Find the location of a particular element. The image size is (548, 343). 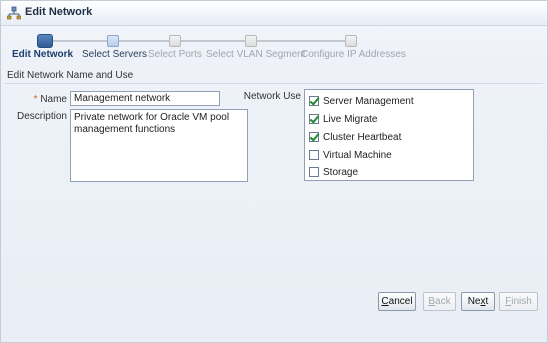

network-use-option-virtual-machine: Virtual Machine is located at coordinates (350, 155).